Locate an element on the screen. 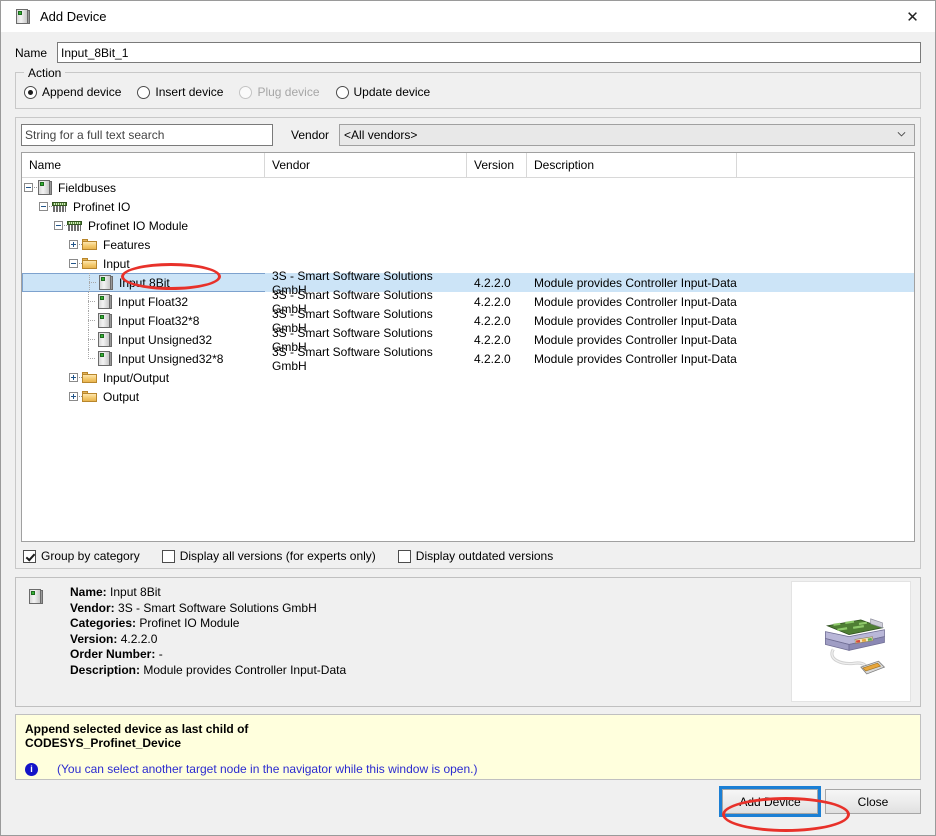 This screenshot has height=836, width=936. tree-row: Profinet IO is located at coordinates (468, 206).